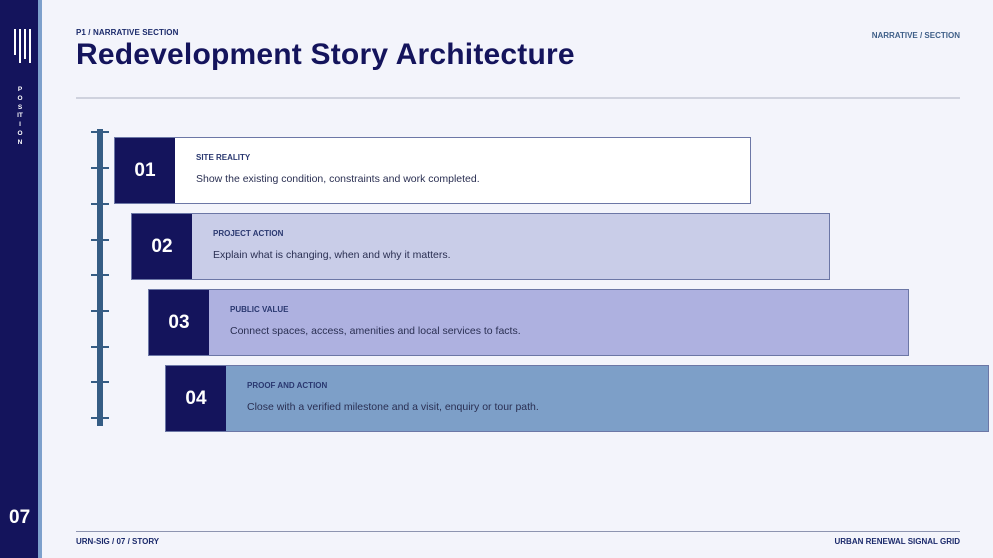 This screenshot has height=558, width=993. Describe the element at coordinates (20, 116) in the screenshot. I see `sidebar-vertical-label: POSITION` at that location.